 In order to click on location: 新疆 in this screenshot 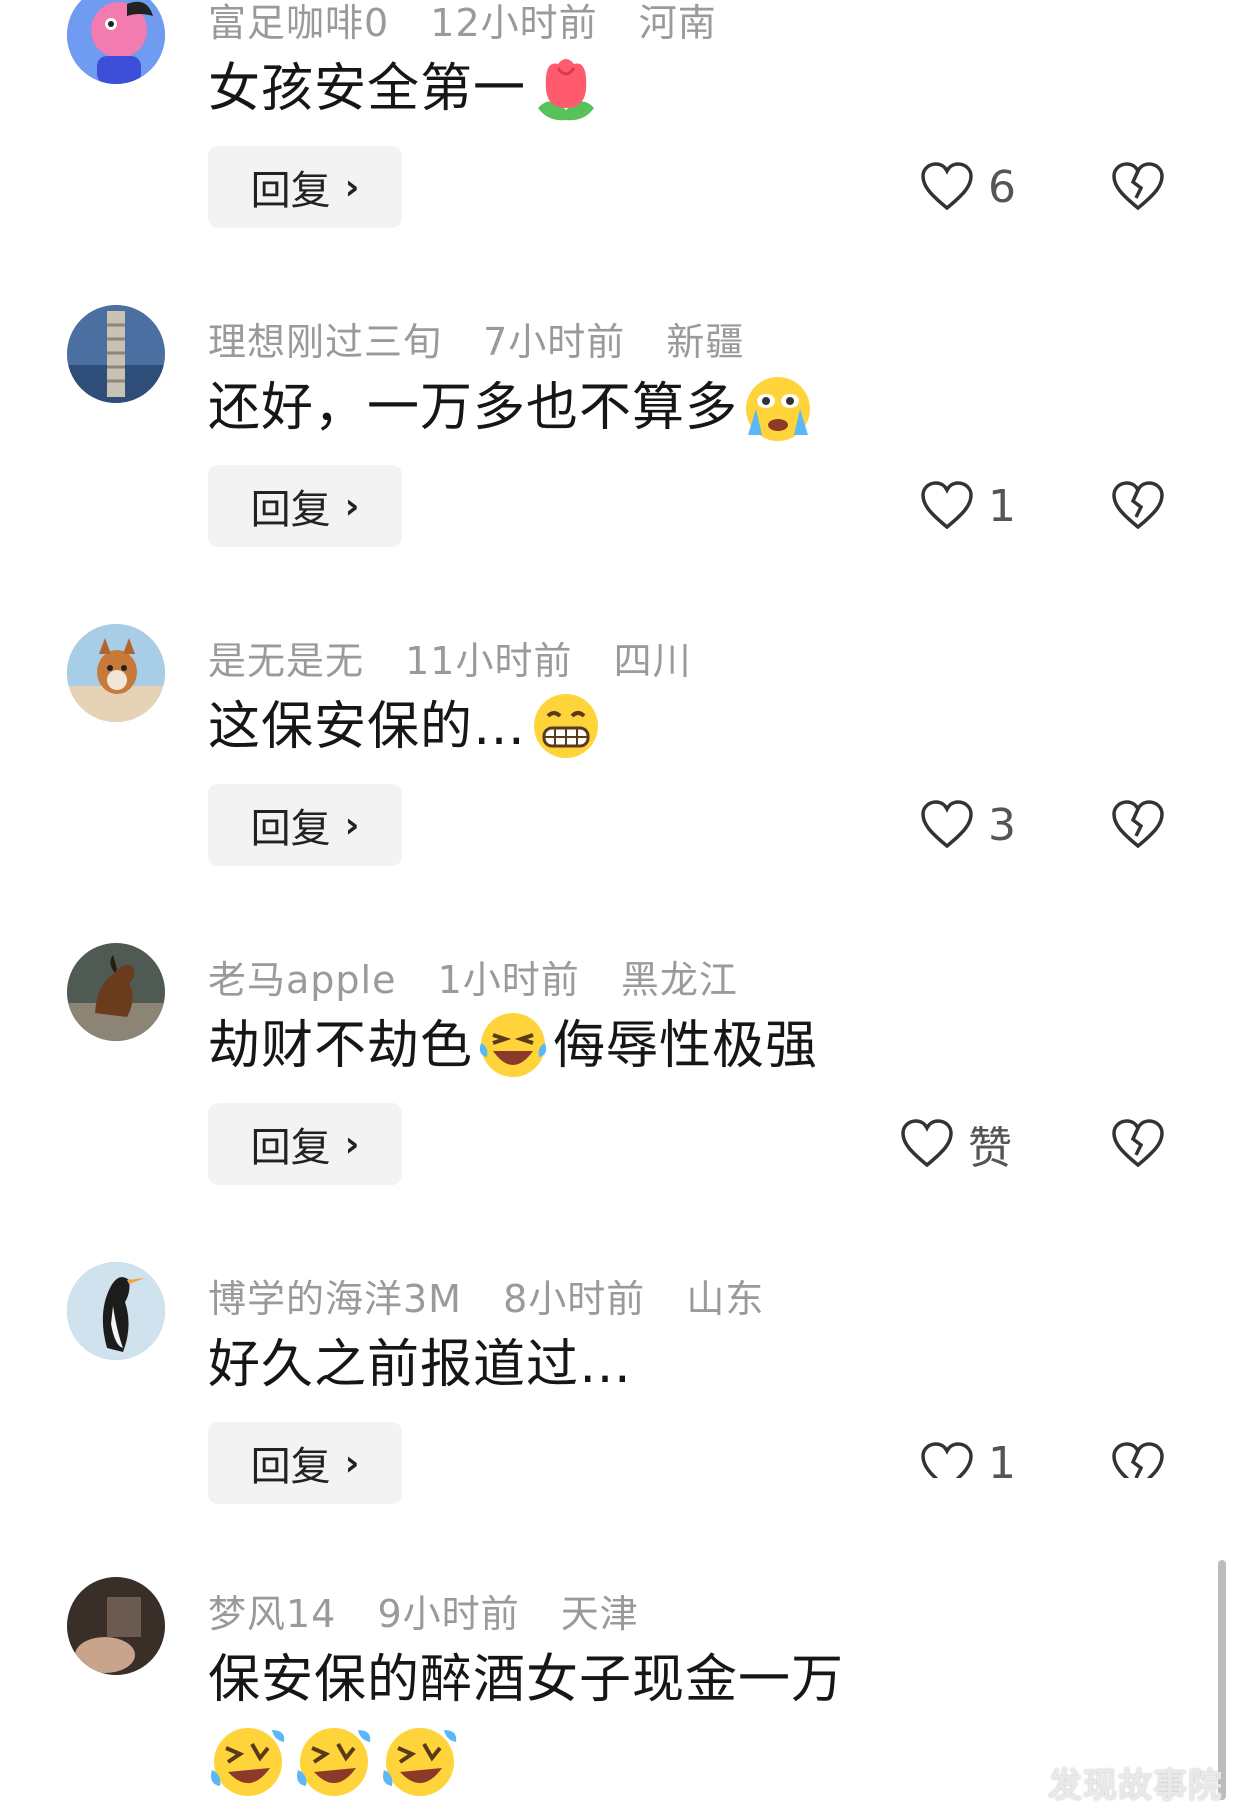, I will do `click(705, 342)`.